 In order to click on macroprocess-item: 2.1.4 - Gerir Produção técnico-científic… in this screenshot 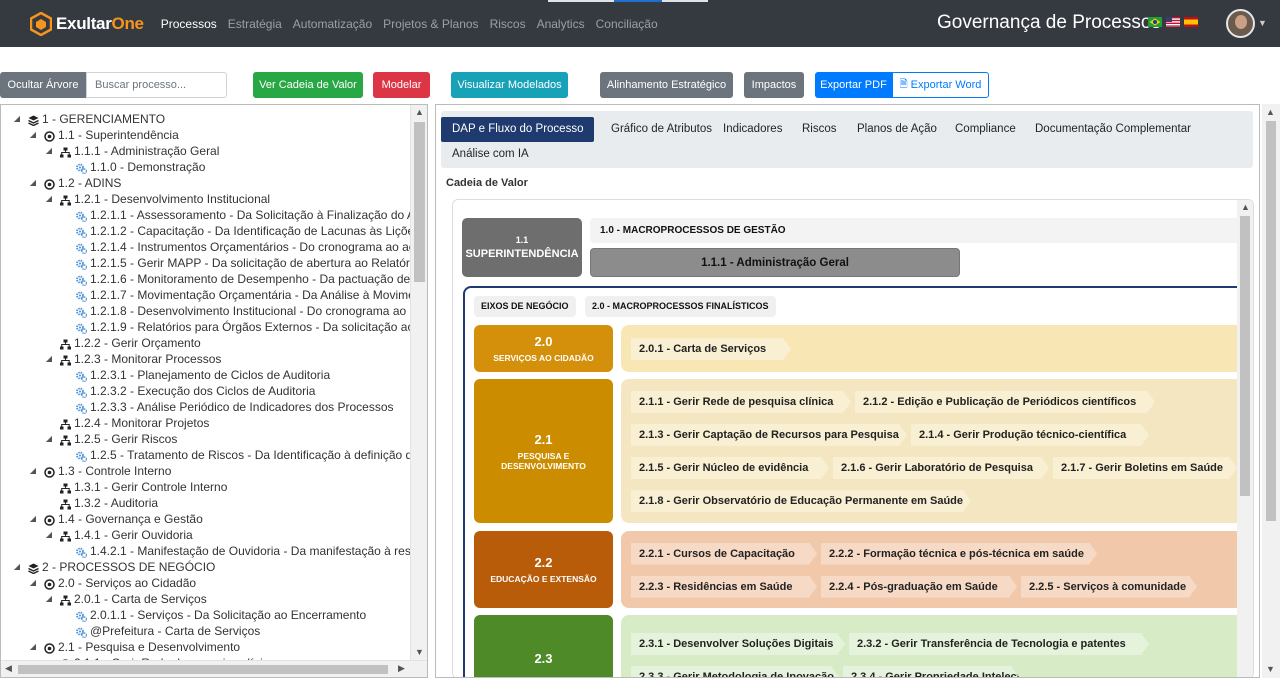, I will do `click(1030, 435)`.